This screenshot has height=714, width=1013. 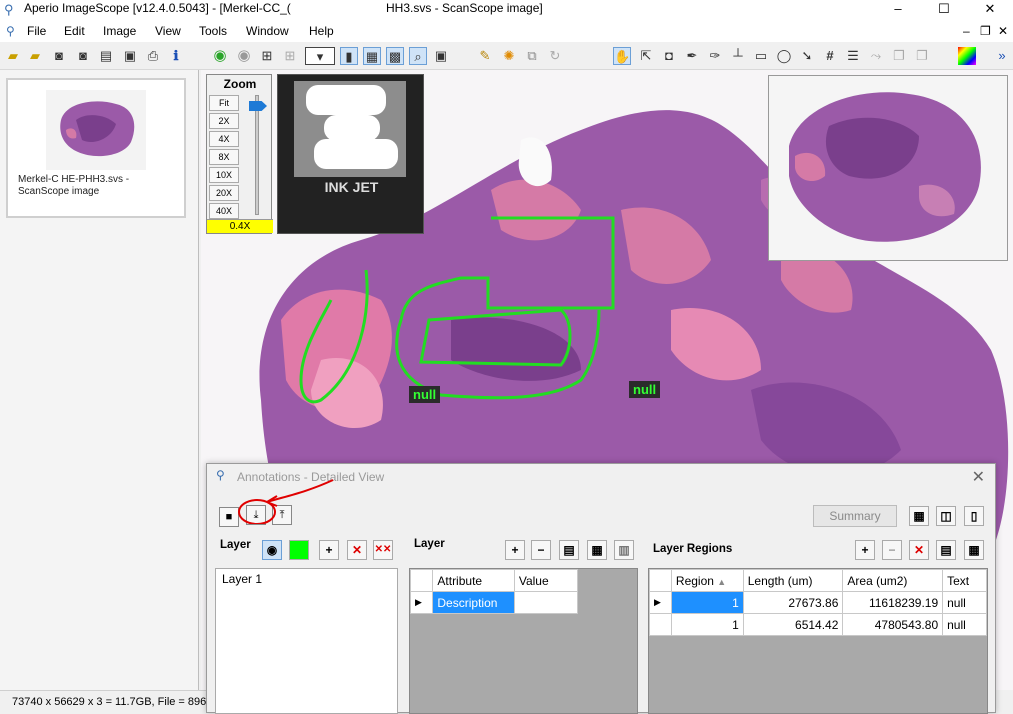 What do you see at coordinates (220, 56) in the screenshot?
I see `back-icon: ◉` at bounding box center [220, 56].